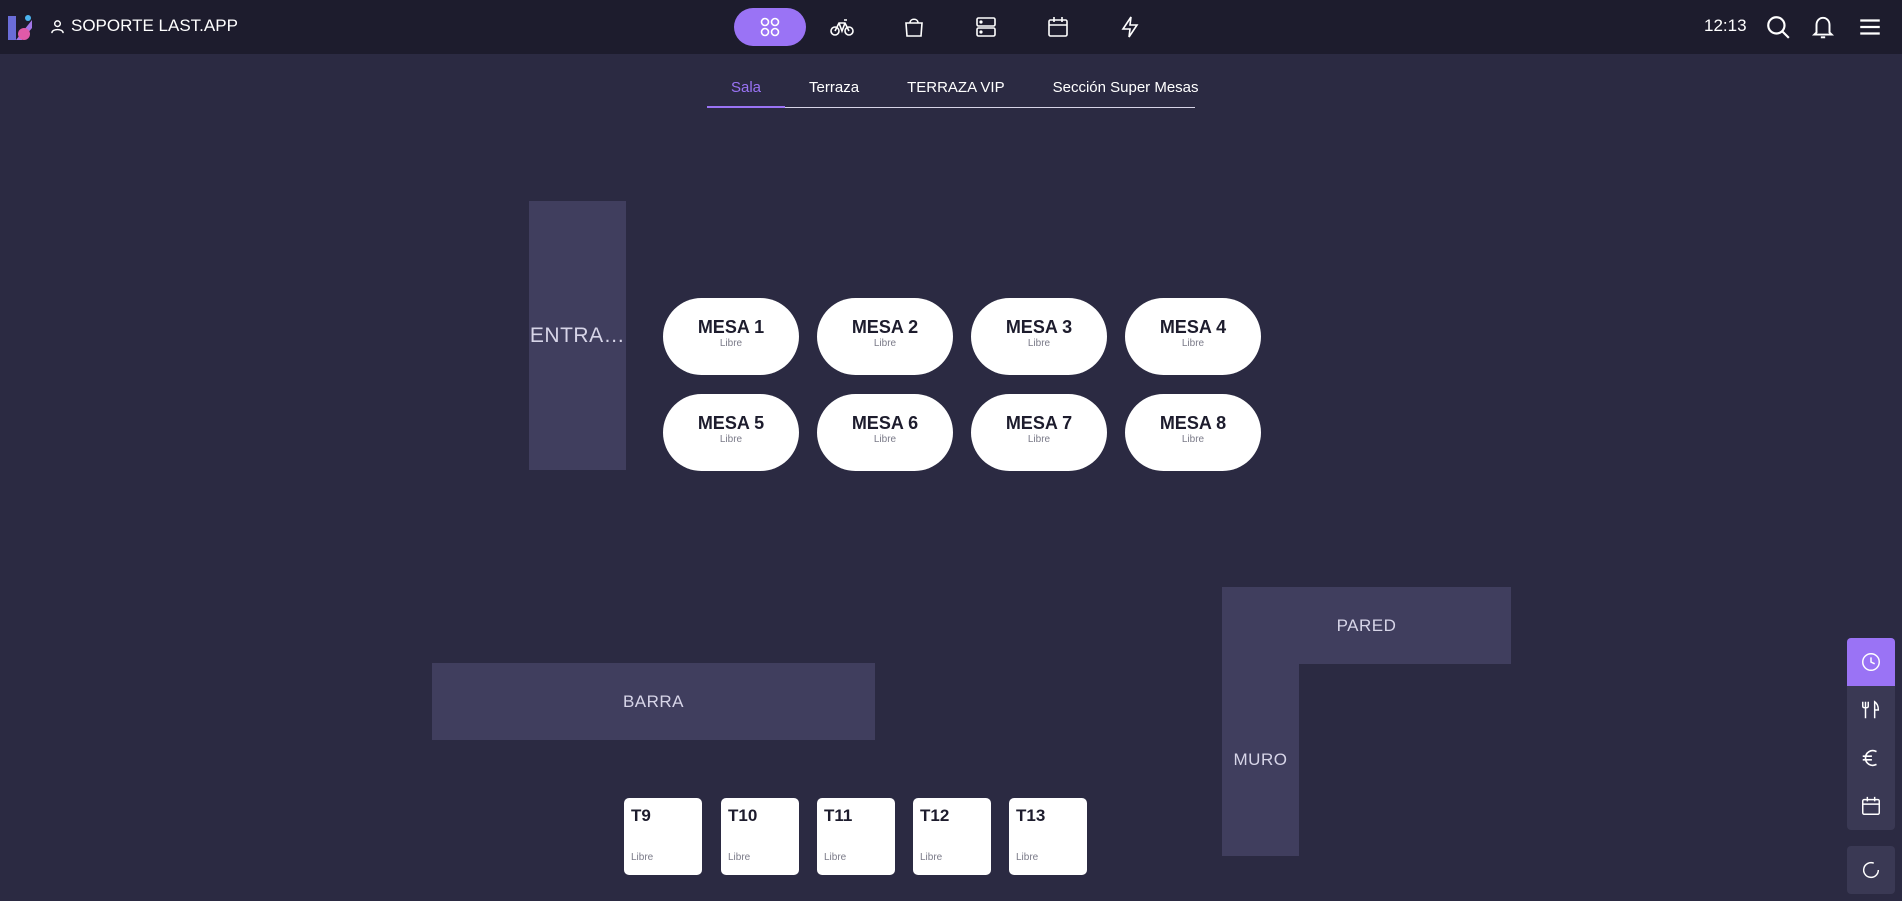  I want to click on table-name: MESA 2, so click(885, 327).